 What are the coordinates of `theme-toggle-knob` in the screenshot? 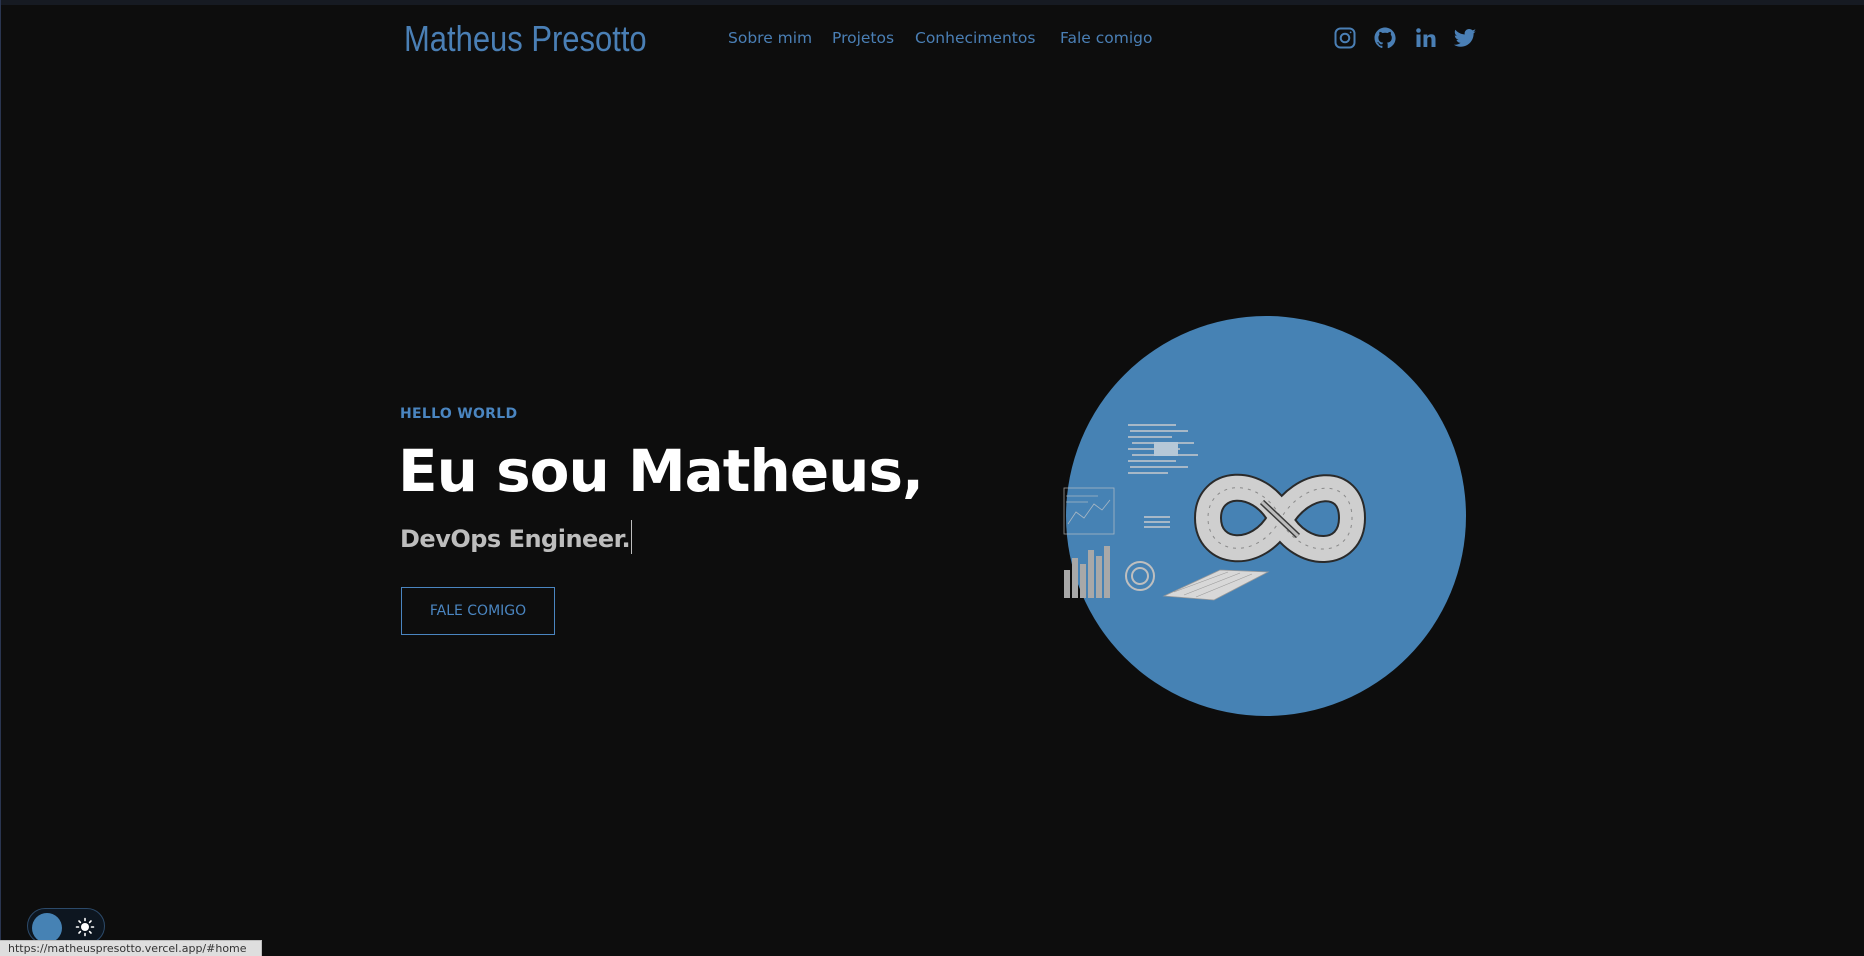 It's located at (47, 928).